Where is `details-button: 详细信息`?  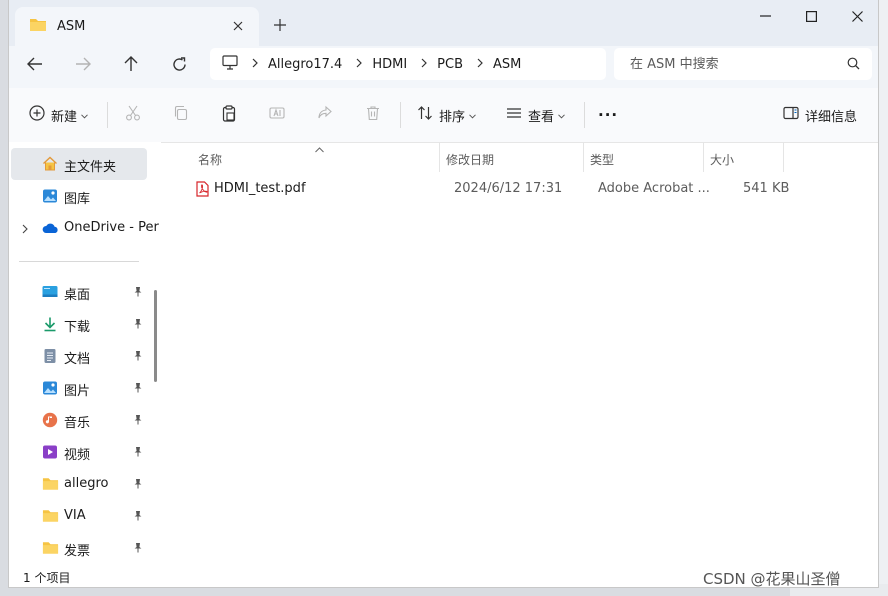 details-button: 详细信息 is located at coordinates (820, 115).